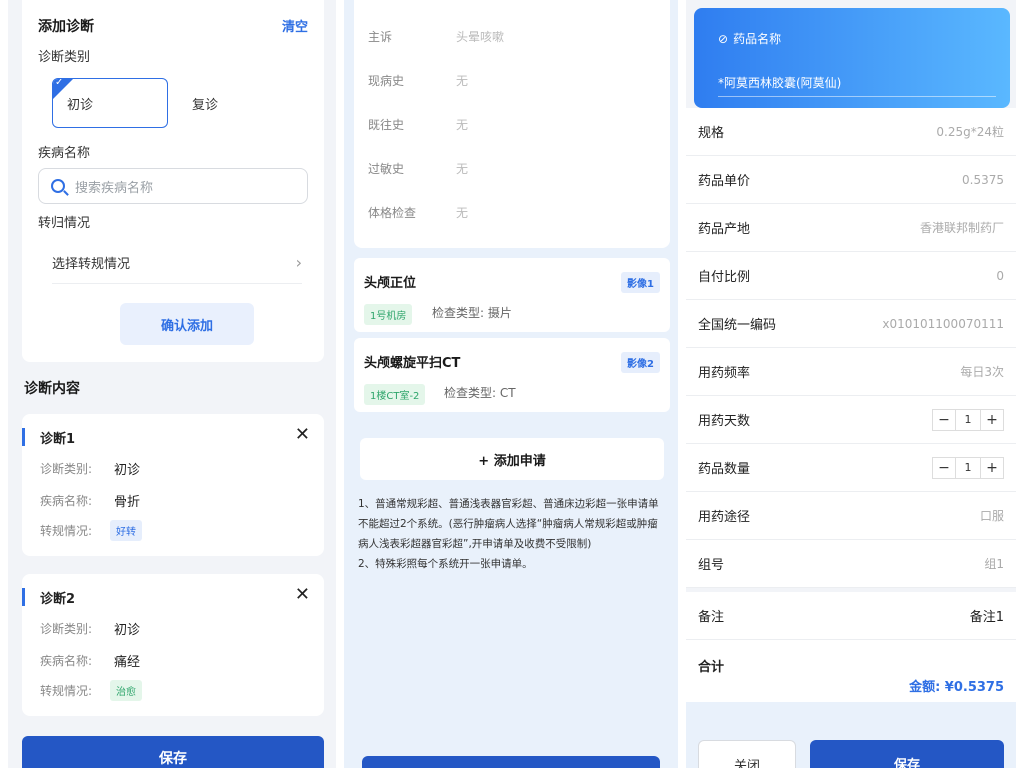  I want to click on search-placeholder: 搜索疾病名称, so click(114, 188).